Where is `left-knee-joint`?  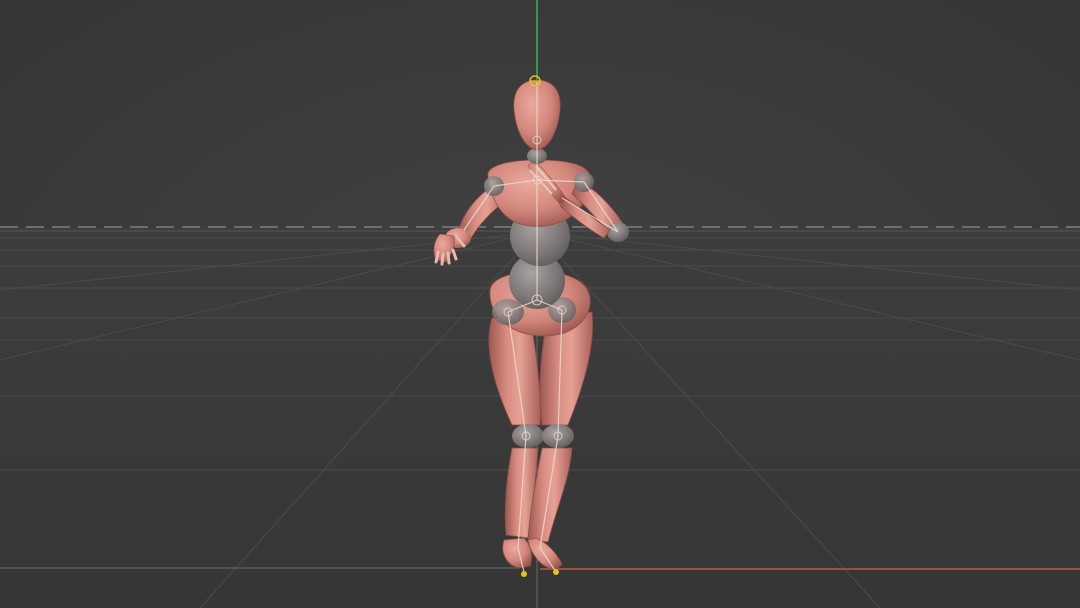 left-knee-joint is located at coordinates (528, 436).